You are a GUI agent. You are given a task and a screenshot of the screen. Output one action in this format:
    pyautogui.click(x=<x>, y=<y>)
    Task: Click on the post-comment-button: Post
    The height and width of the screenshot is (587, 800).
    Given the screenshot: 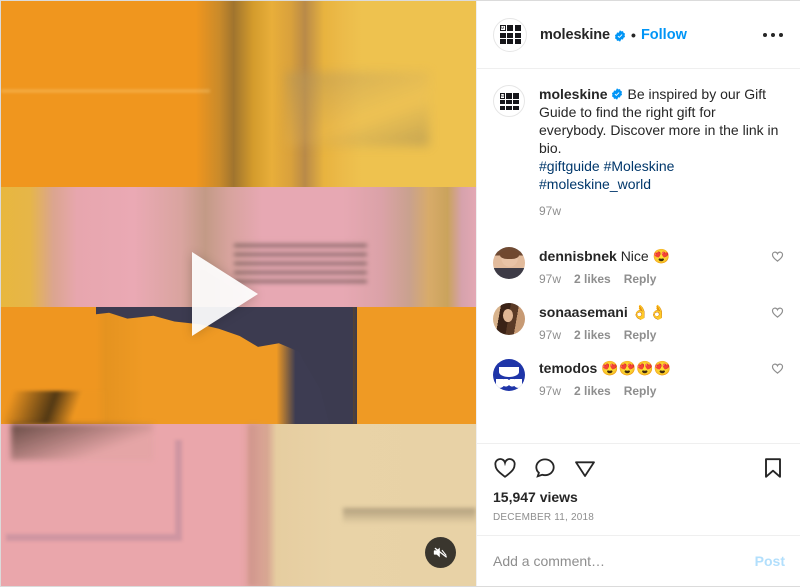 What is the action you would take?
    pyautogui.click(x=765, y=561)
    